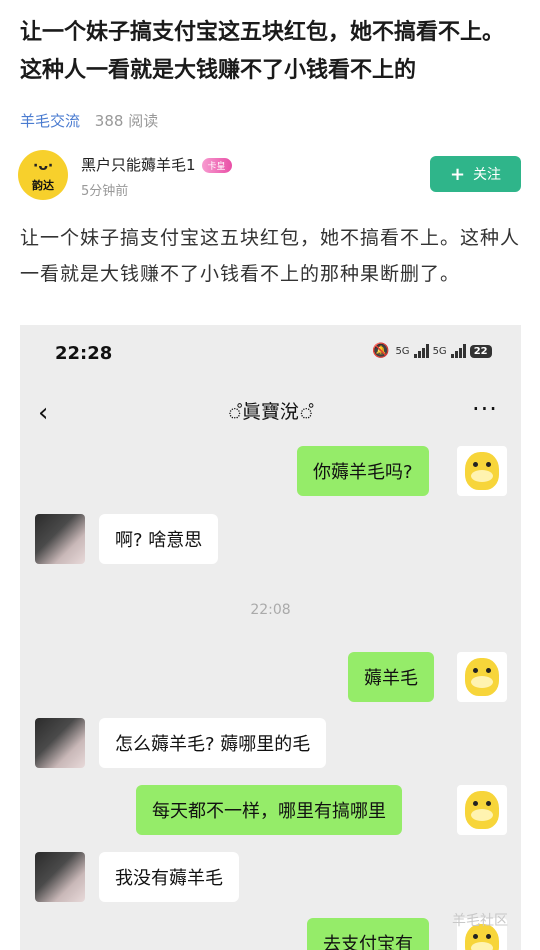  What do you see at coordinates (270, 412) in the screenshot?
I see `chat-title: ஂ眞寶涗ஂ` at bounding box center [270, 412].